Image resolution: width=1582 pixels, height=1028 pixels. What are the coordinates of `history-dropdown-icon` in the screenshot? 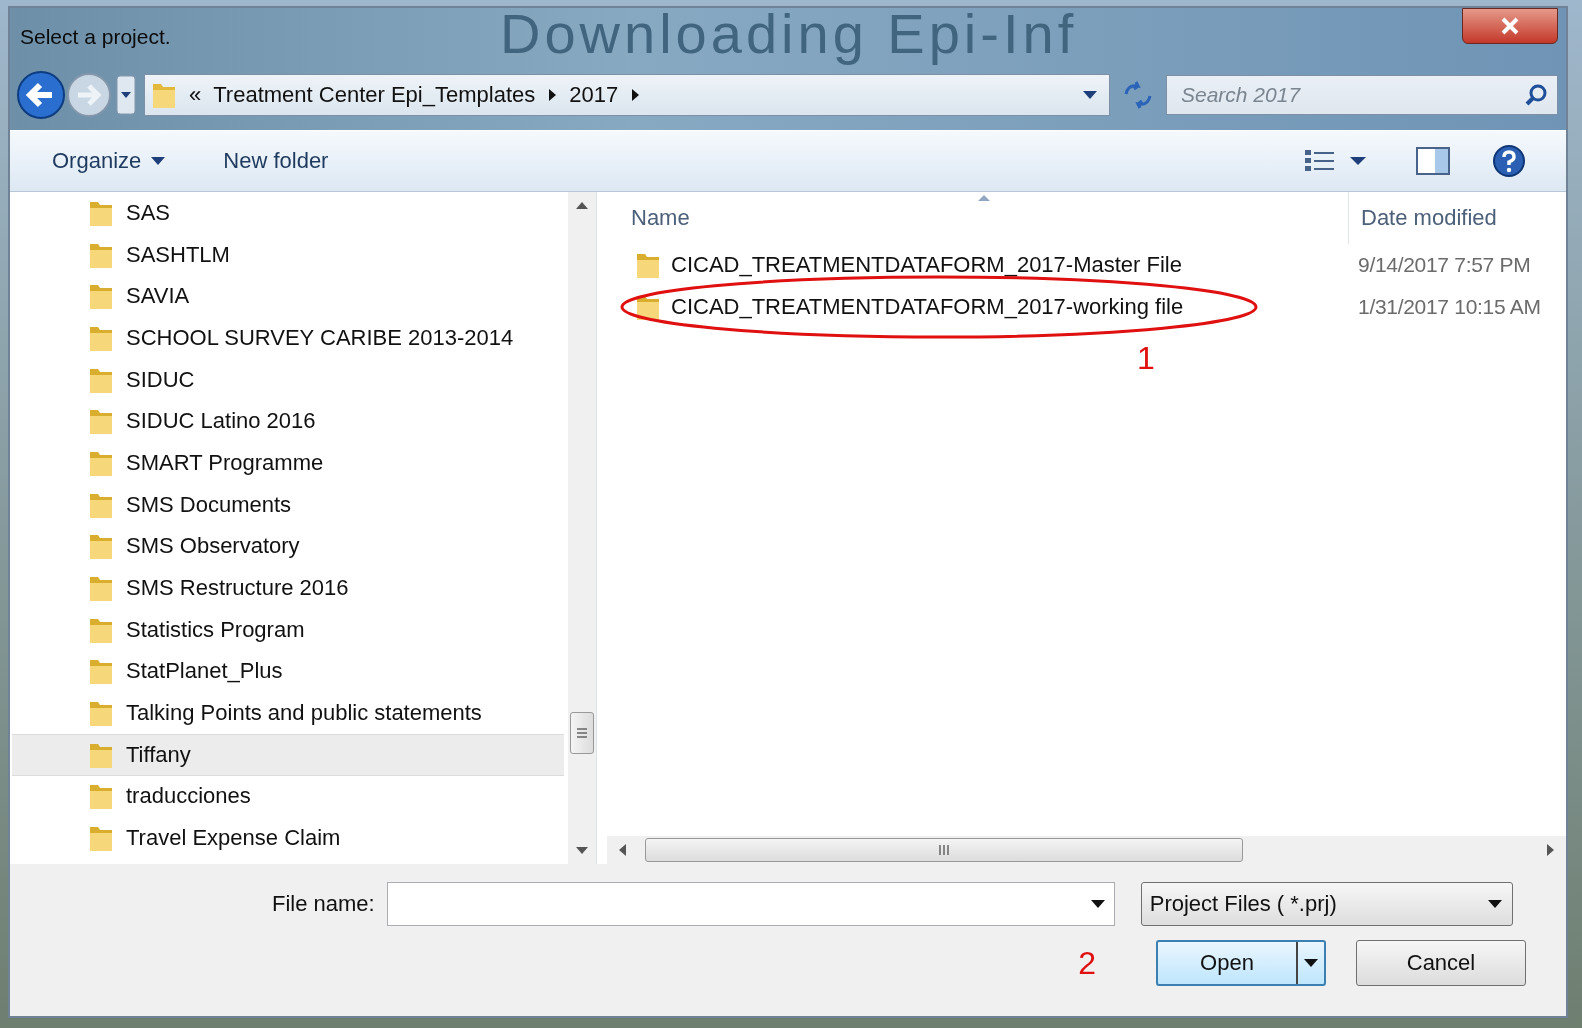 It's located at (126, 95).